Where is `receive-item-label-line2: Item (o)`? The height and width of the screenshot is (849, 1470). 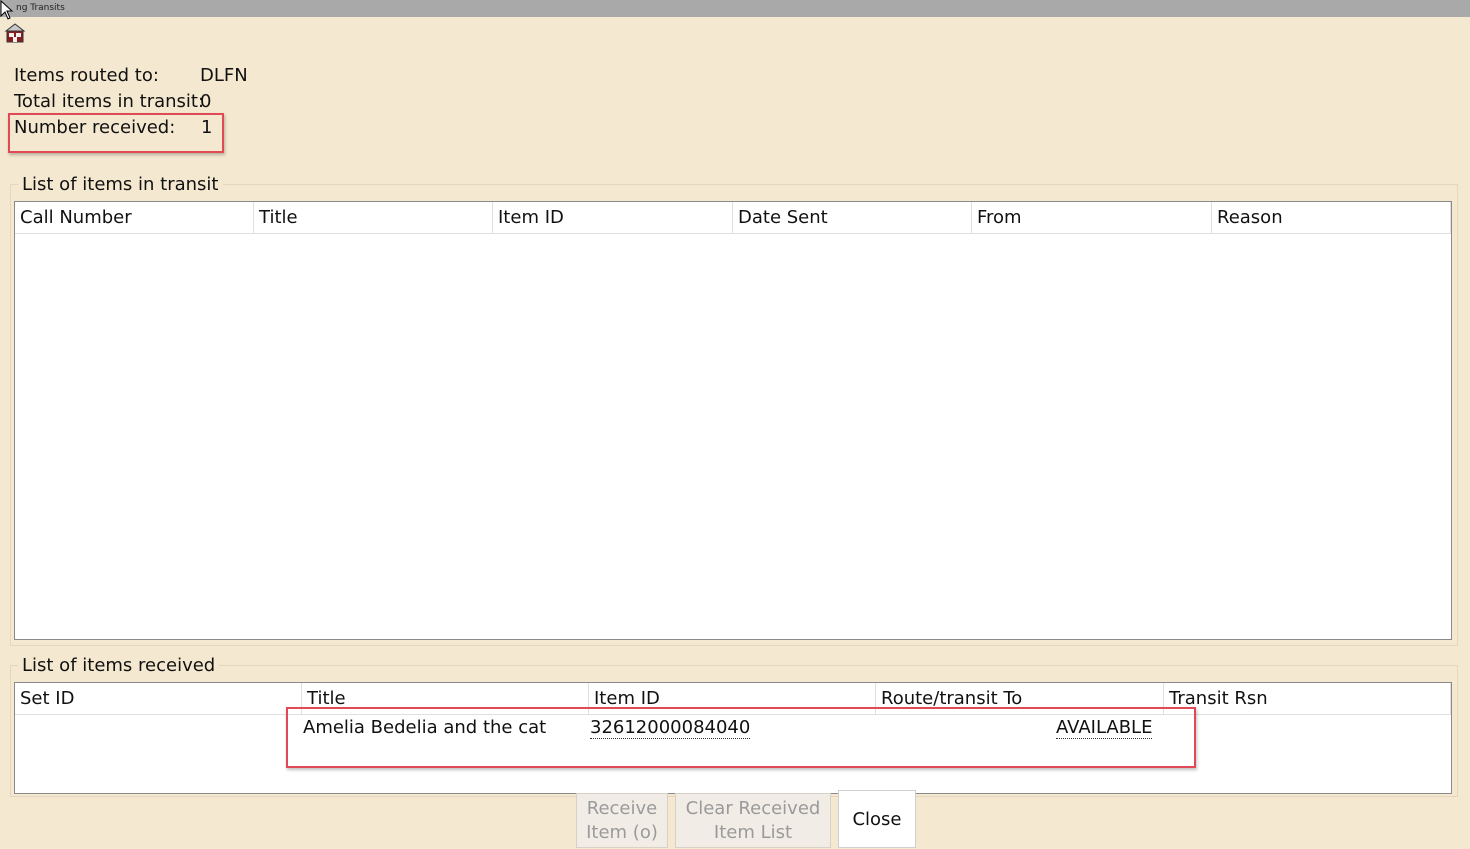 receive-item-label-line2: Item (o) is located at coordinates (622, 832).